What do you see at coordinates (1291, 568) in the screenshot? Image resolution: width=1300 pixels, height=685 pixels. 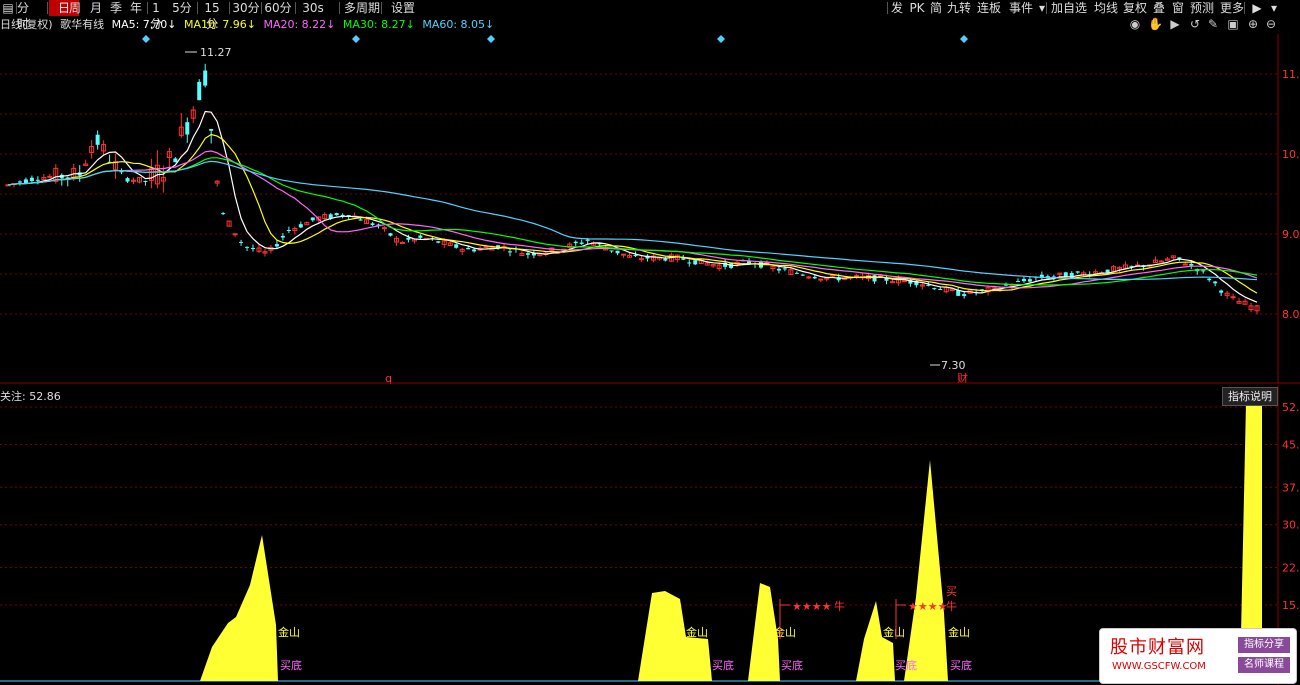 I see `indicator-tick: 22.` at bounding box center [1291, 568].